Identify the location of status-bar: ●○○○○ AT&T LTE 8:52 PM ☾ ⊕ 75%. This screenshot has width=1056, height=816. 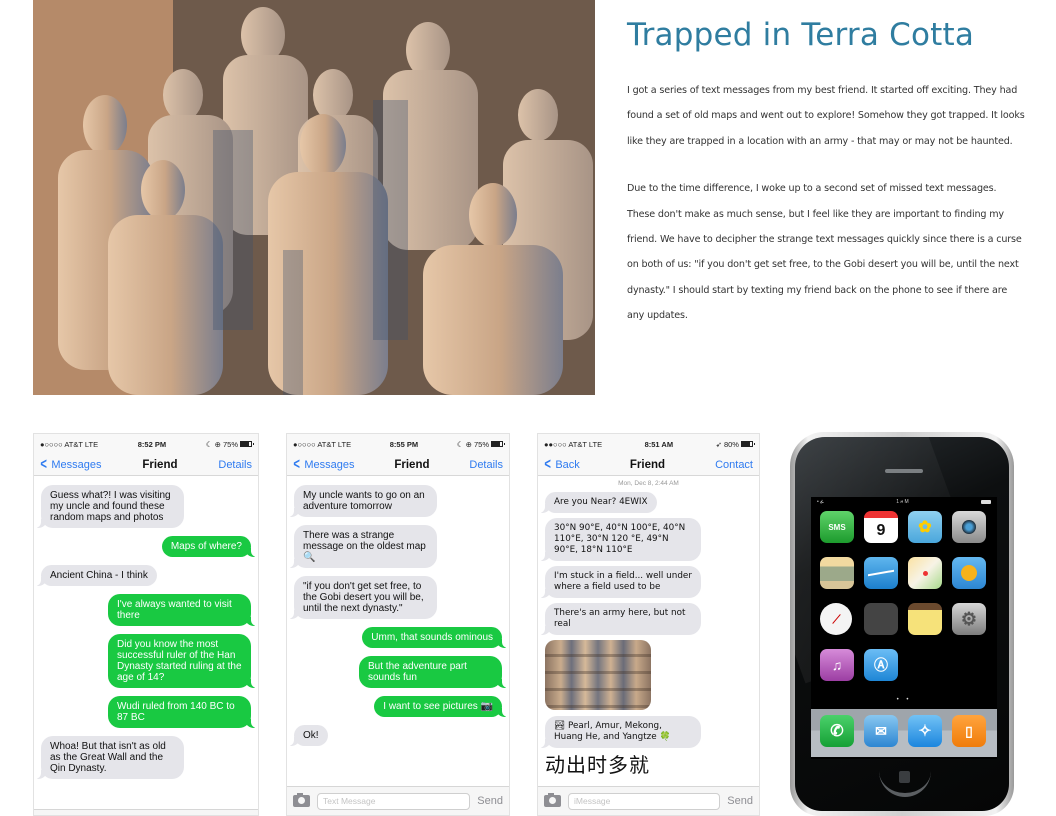
(146, 444).